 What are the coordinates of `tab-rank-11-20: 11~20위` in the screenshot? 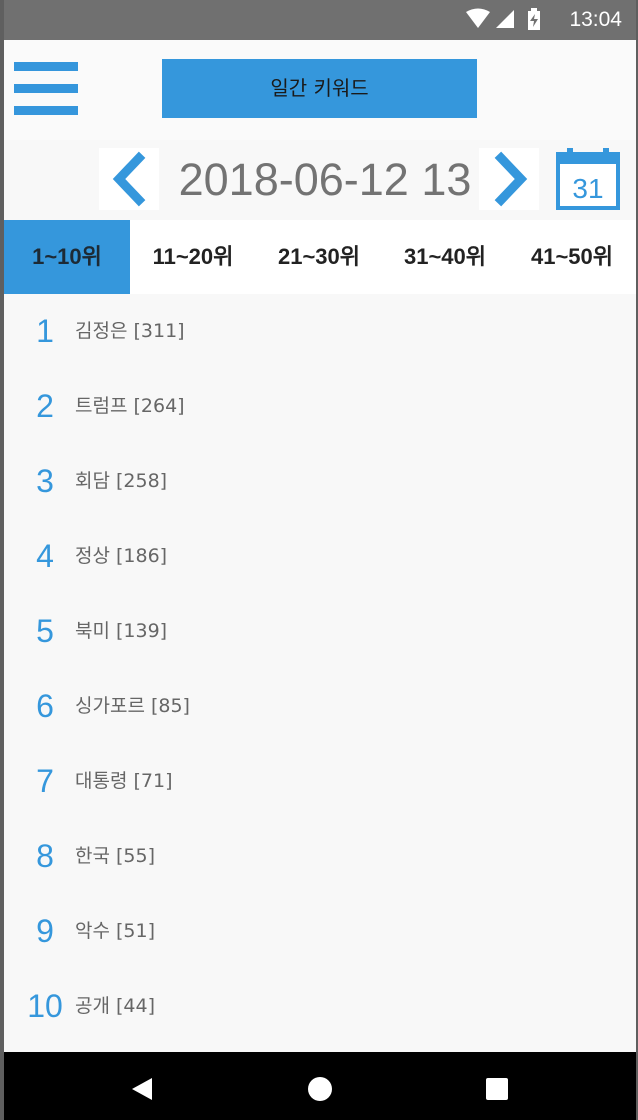 It's located at (193, 257).